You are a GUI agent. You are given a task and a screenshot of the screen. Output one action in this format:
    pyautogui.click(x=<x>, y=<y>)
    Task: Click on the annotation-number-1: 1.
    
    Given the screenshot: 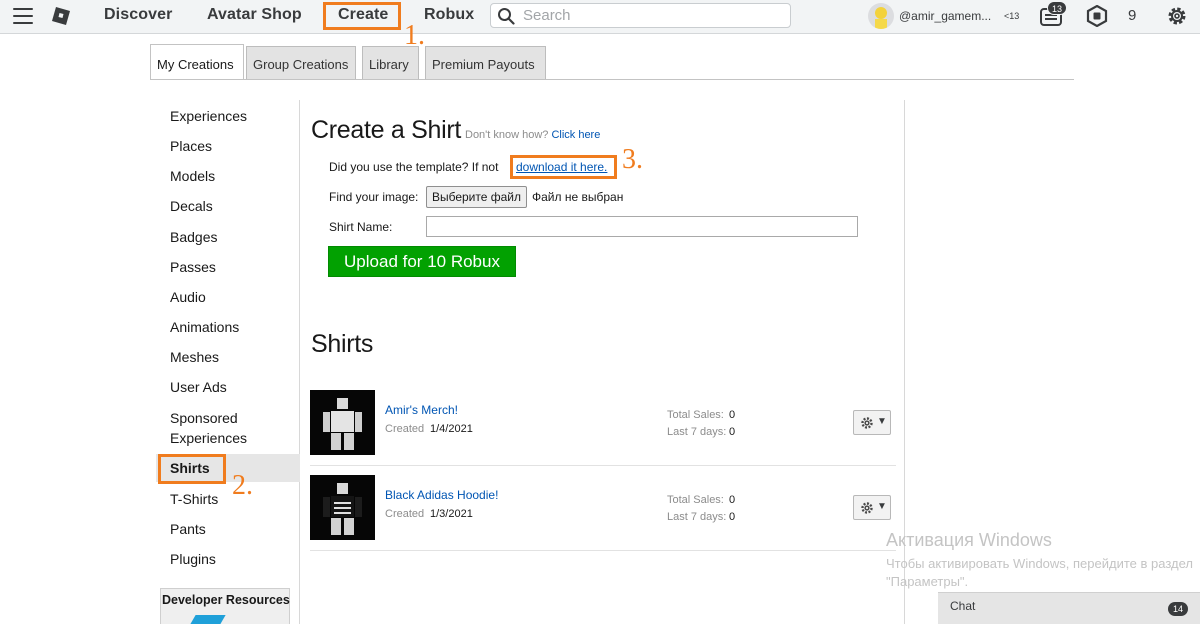 What is the action you would take?
    pyautogui.click(x=414, y=35)
    